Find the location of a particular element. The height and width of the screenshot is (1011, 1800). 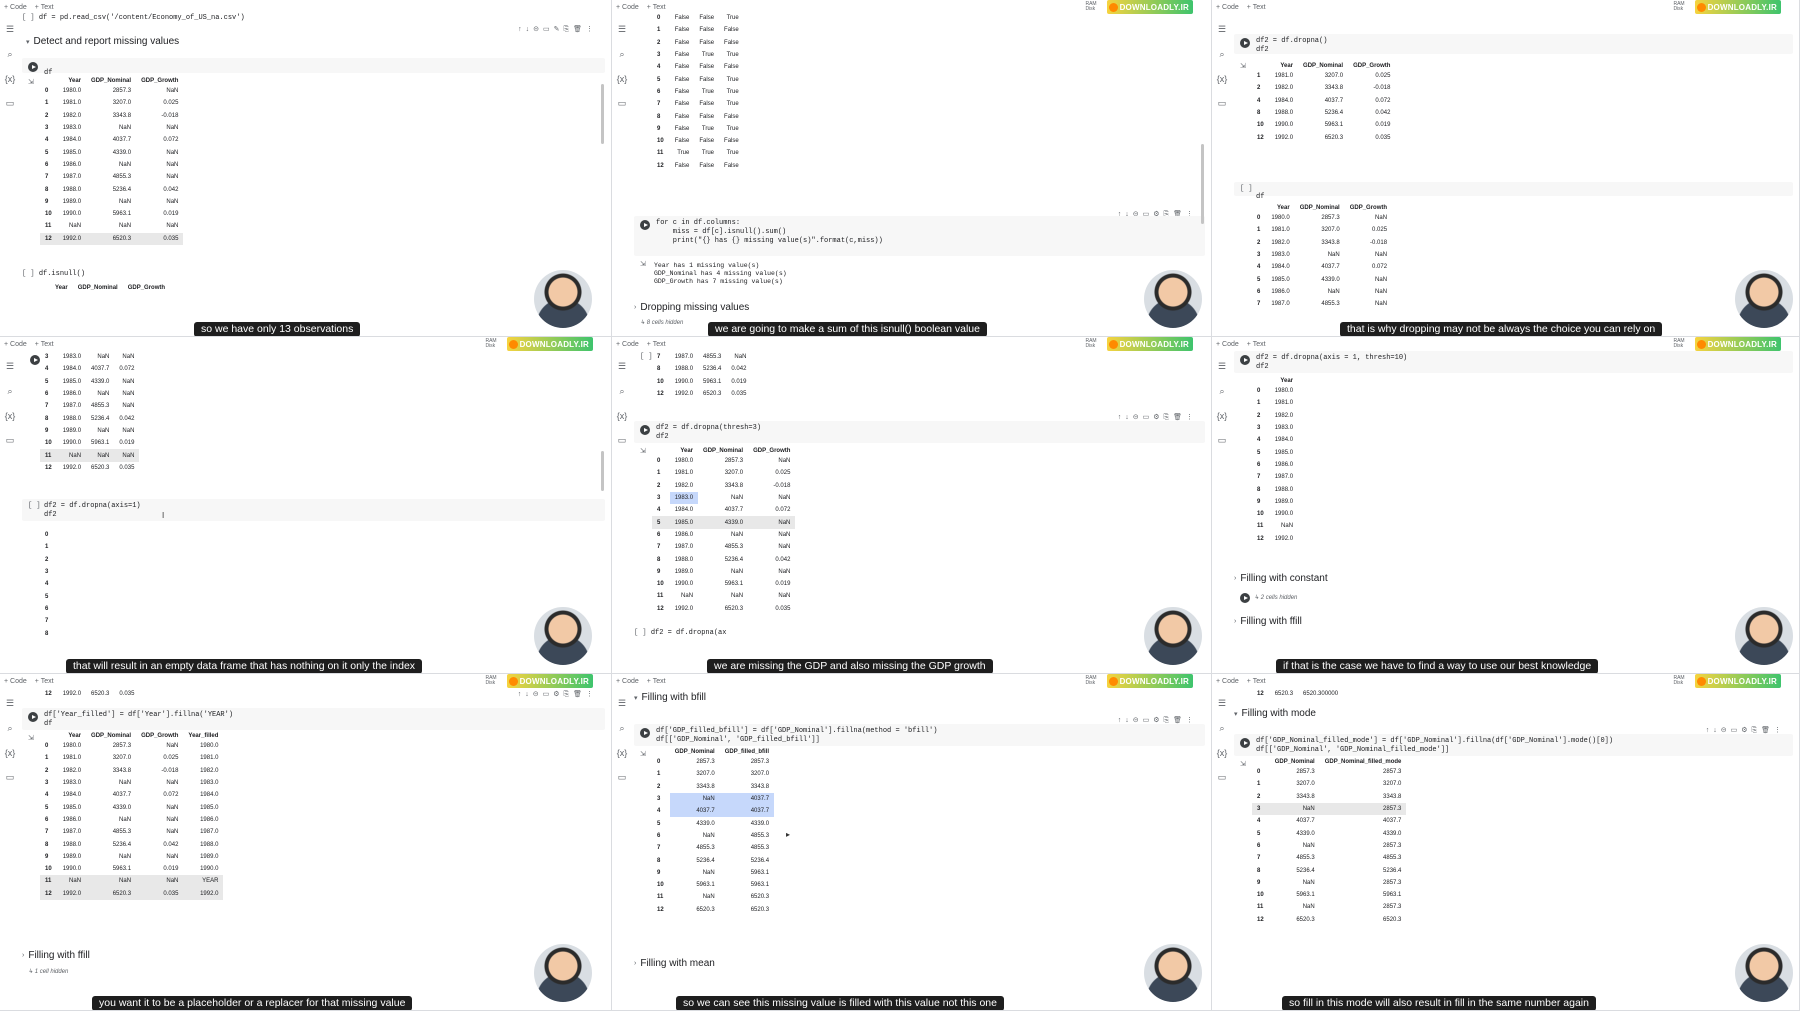

code-cell: [ ] df2 = df.dropna(axis=1) df2 is located at coordinates (313, 510).